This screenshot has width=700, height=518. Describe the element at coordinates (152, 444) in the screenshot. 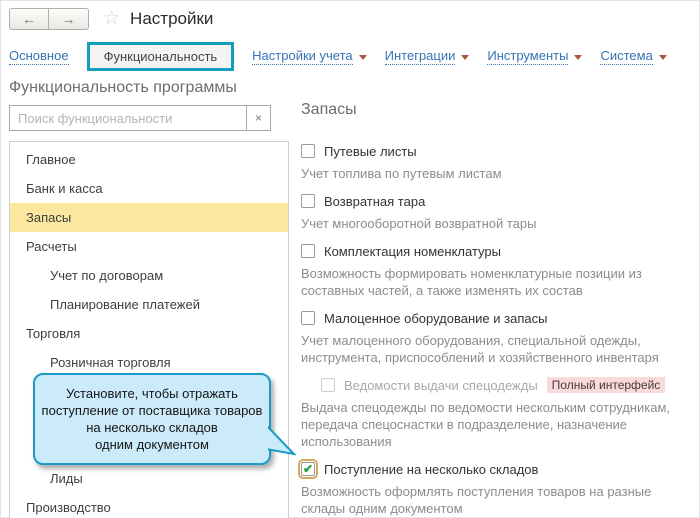

I see `callout-line: одним документом` at that location.